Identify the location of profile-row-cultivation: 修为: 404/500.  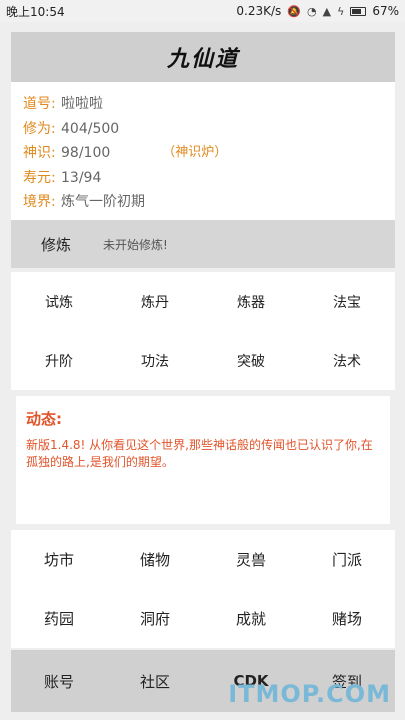
(203, 129).